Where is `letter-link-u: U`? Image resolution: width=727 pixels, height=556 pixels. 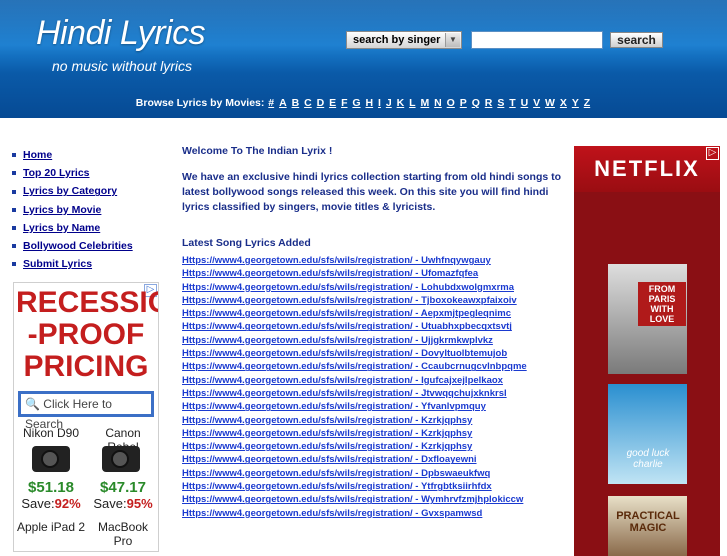
letter-link-u: U is located at coordinates (525, 103).